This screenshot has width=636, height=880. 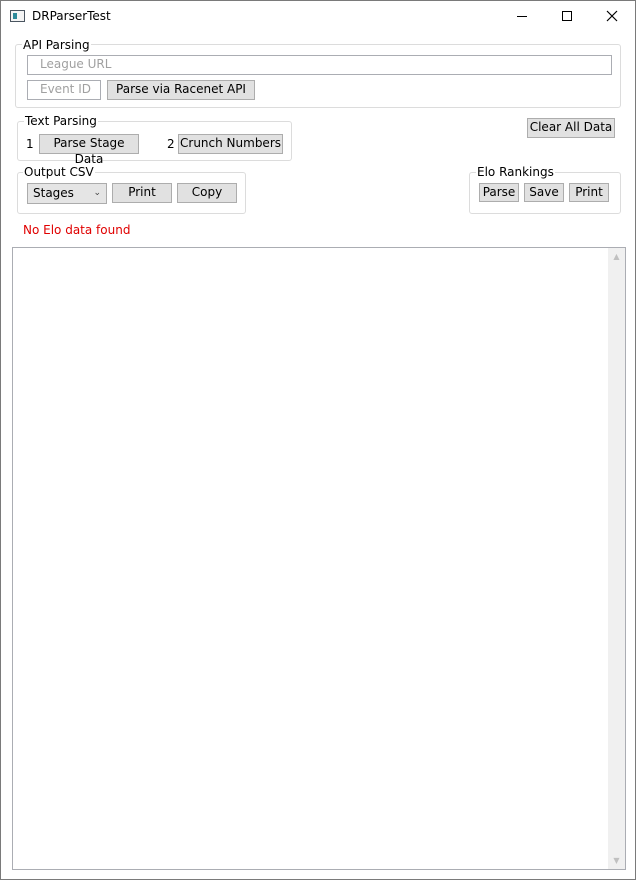 What do you see at coordinates (207, 193) in the screenshot?
I see `output-copy-button: Copy` at bounding box center [207, 193].